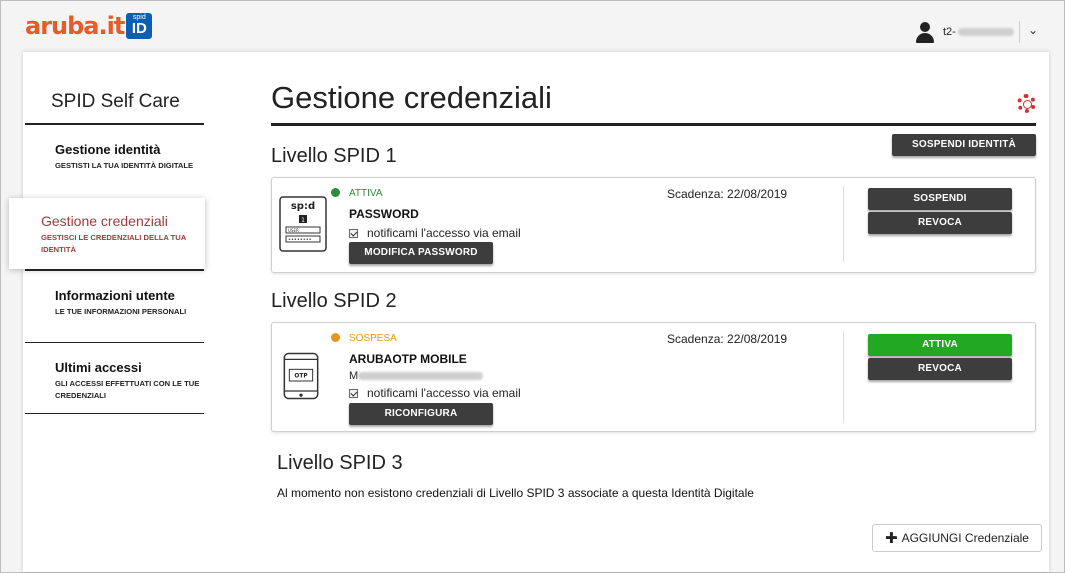 This screenshot has height=573, width=1065. I want to click on credential-username-redacted, so click(421, 376).